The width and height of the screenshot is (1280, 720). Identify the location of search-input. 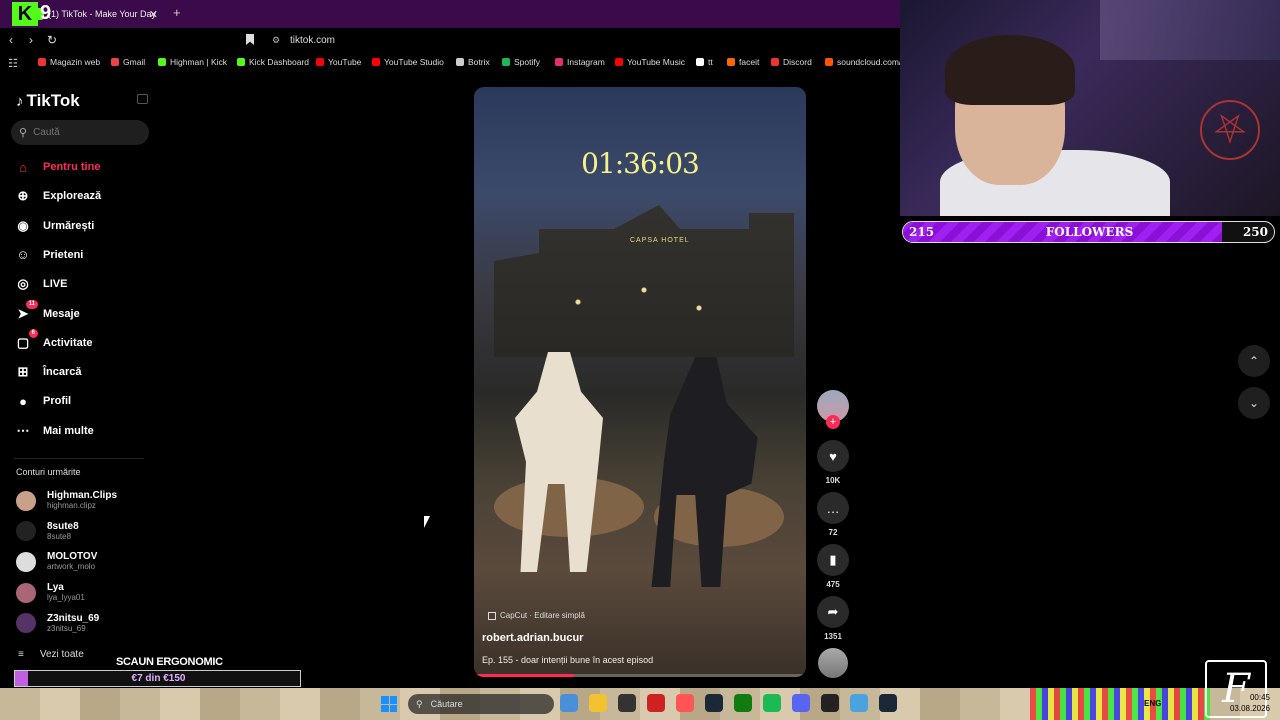
(83, 132).